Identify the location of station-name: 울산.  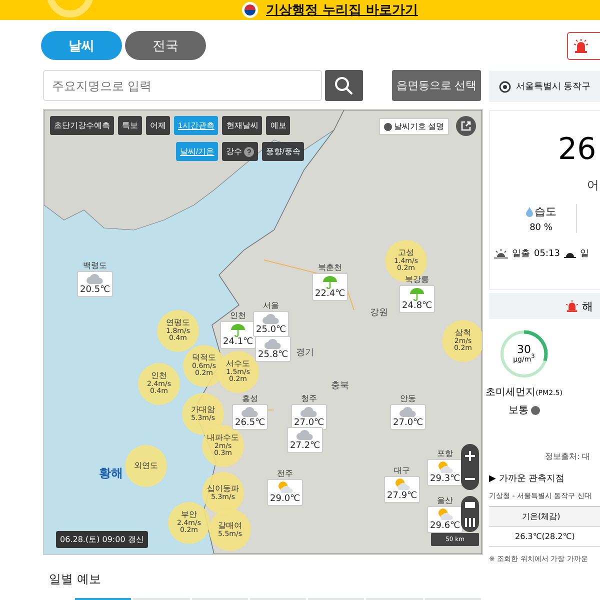
(445, 500).